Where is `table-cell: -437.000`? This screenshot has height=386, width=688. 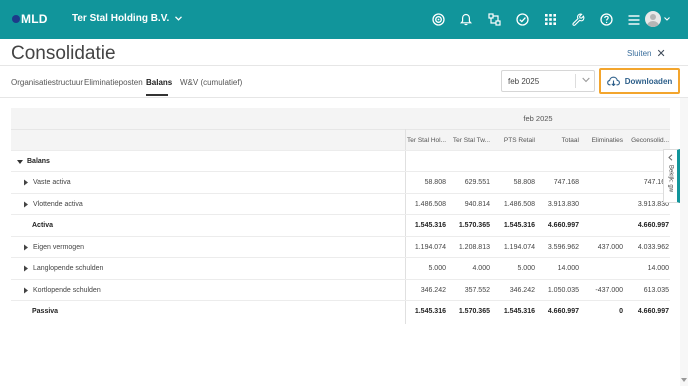
table-cell: -437.000 is located at coordinates (609, 290).